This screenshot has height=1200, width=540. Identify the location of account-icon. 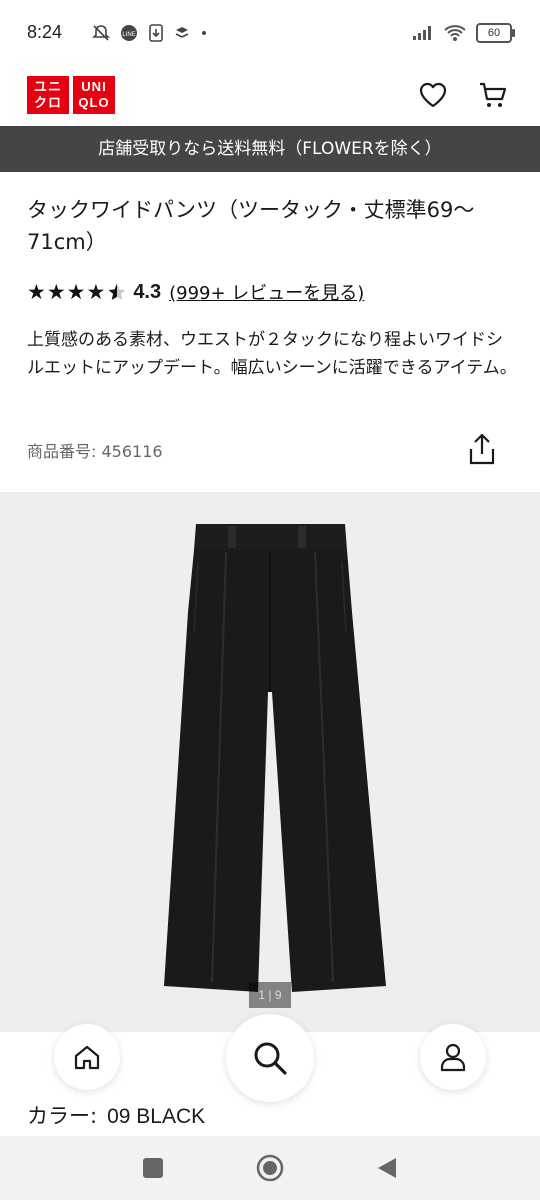
(453, 1057).